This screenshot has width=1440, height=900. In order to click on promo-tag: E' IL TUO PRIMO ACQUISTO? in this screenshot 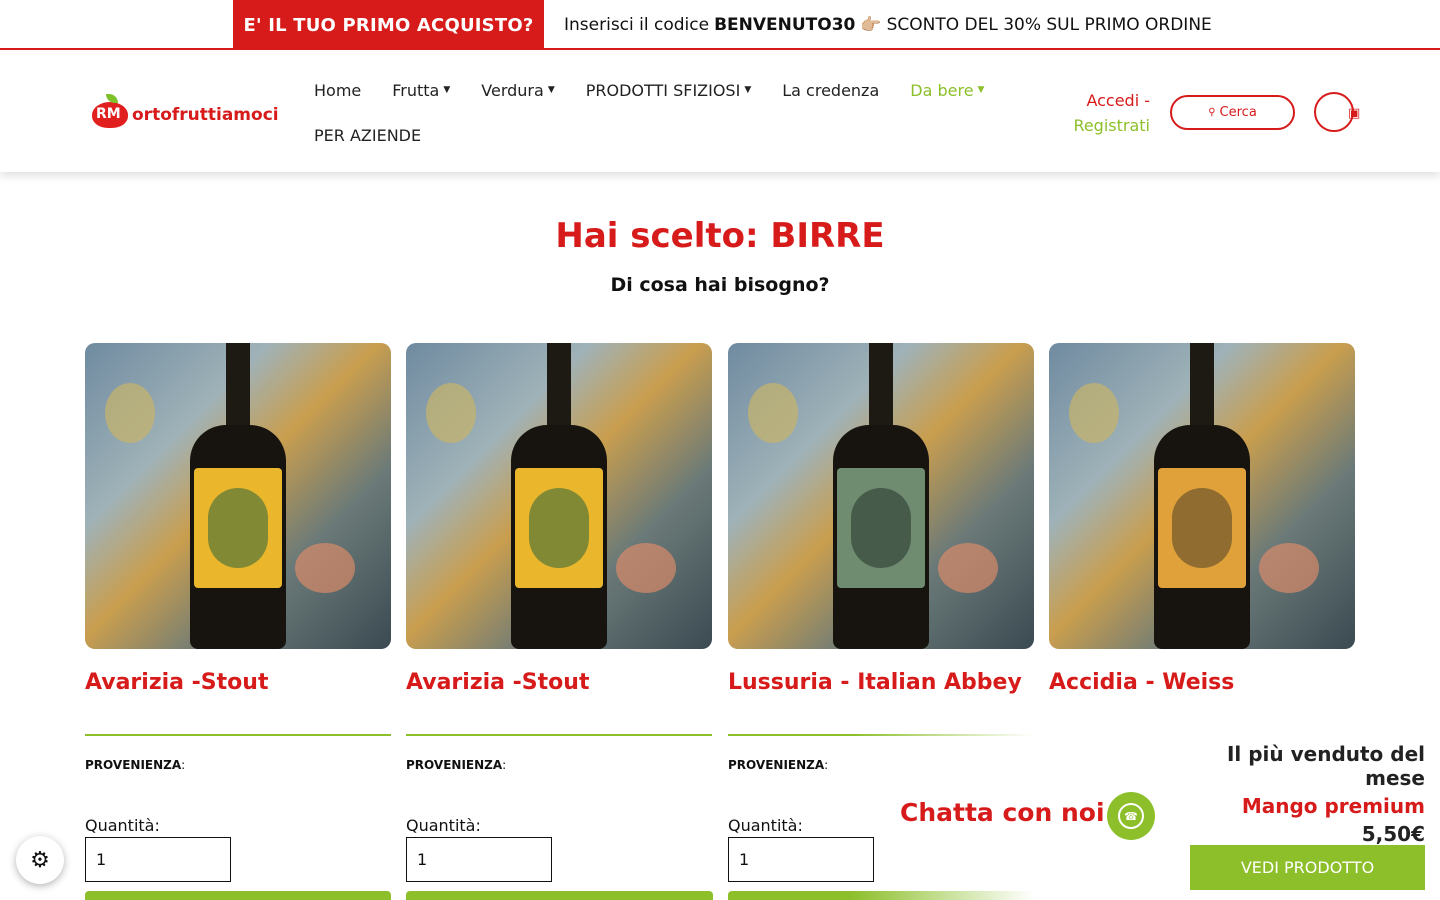, I will do `click(388, 25)`.